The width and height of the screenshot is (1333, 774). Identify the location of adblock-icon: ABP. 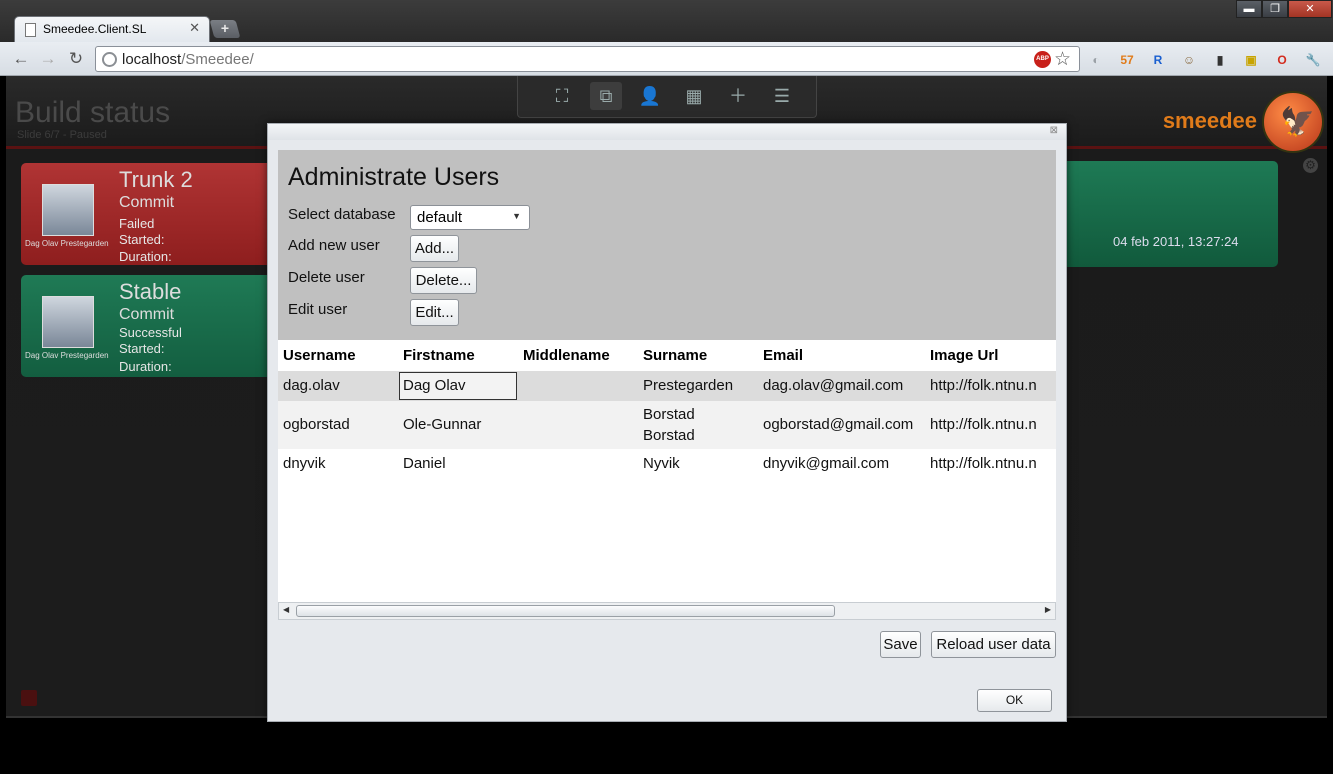
(1042, 59).